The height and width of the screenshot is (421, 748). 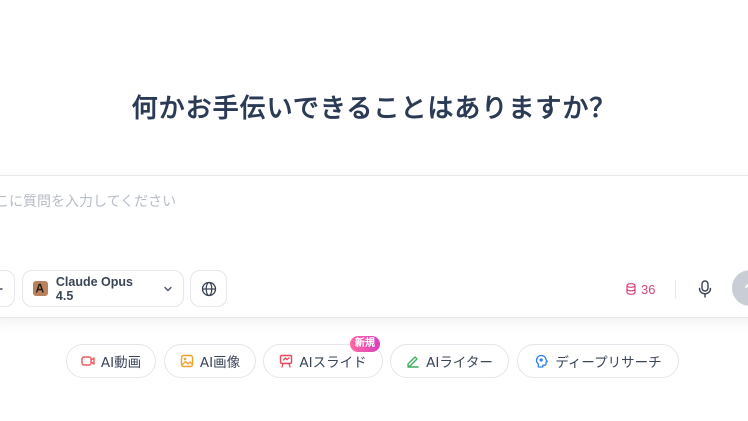 What do you see at coordinates (187, 361) in the screenshot?
I see `image-icon` at bounding box center [187, 361].